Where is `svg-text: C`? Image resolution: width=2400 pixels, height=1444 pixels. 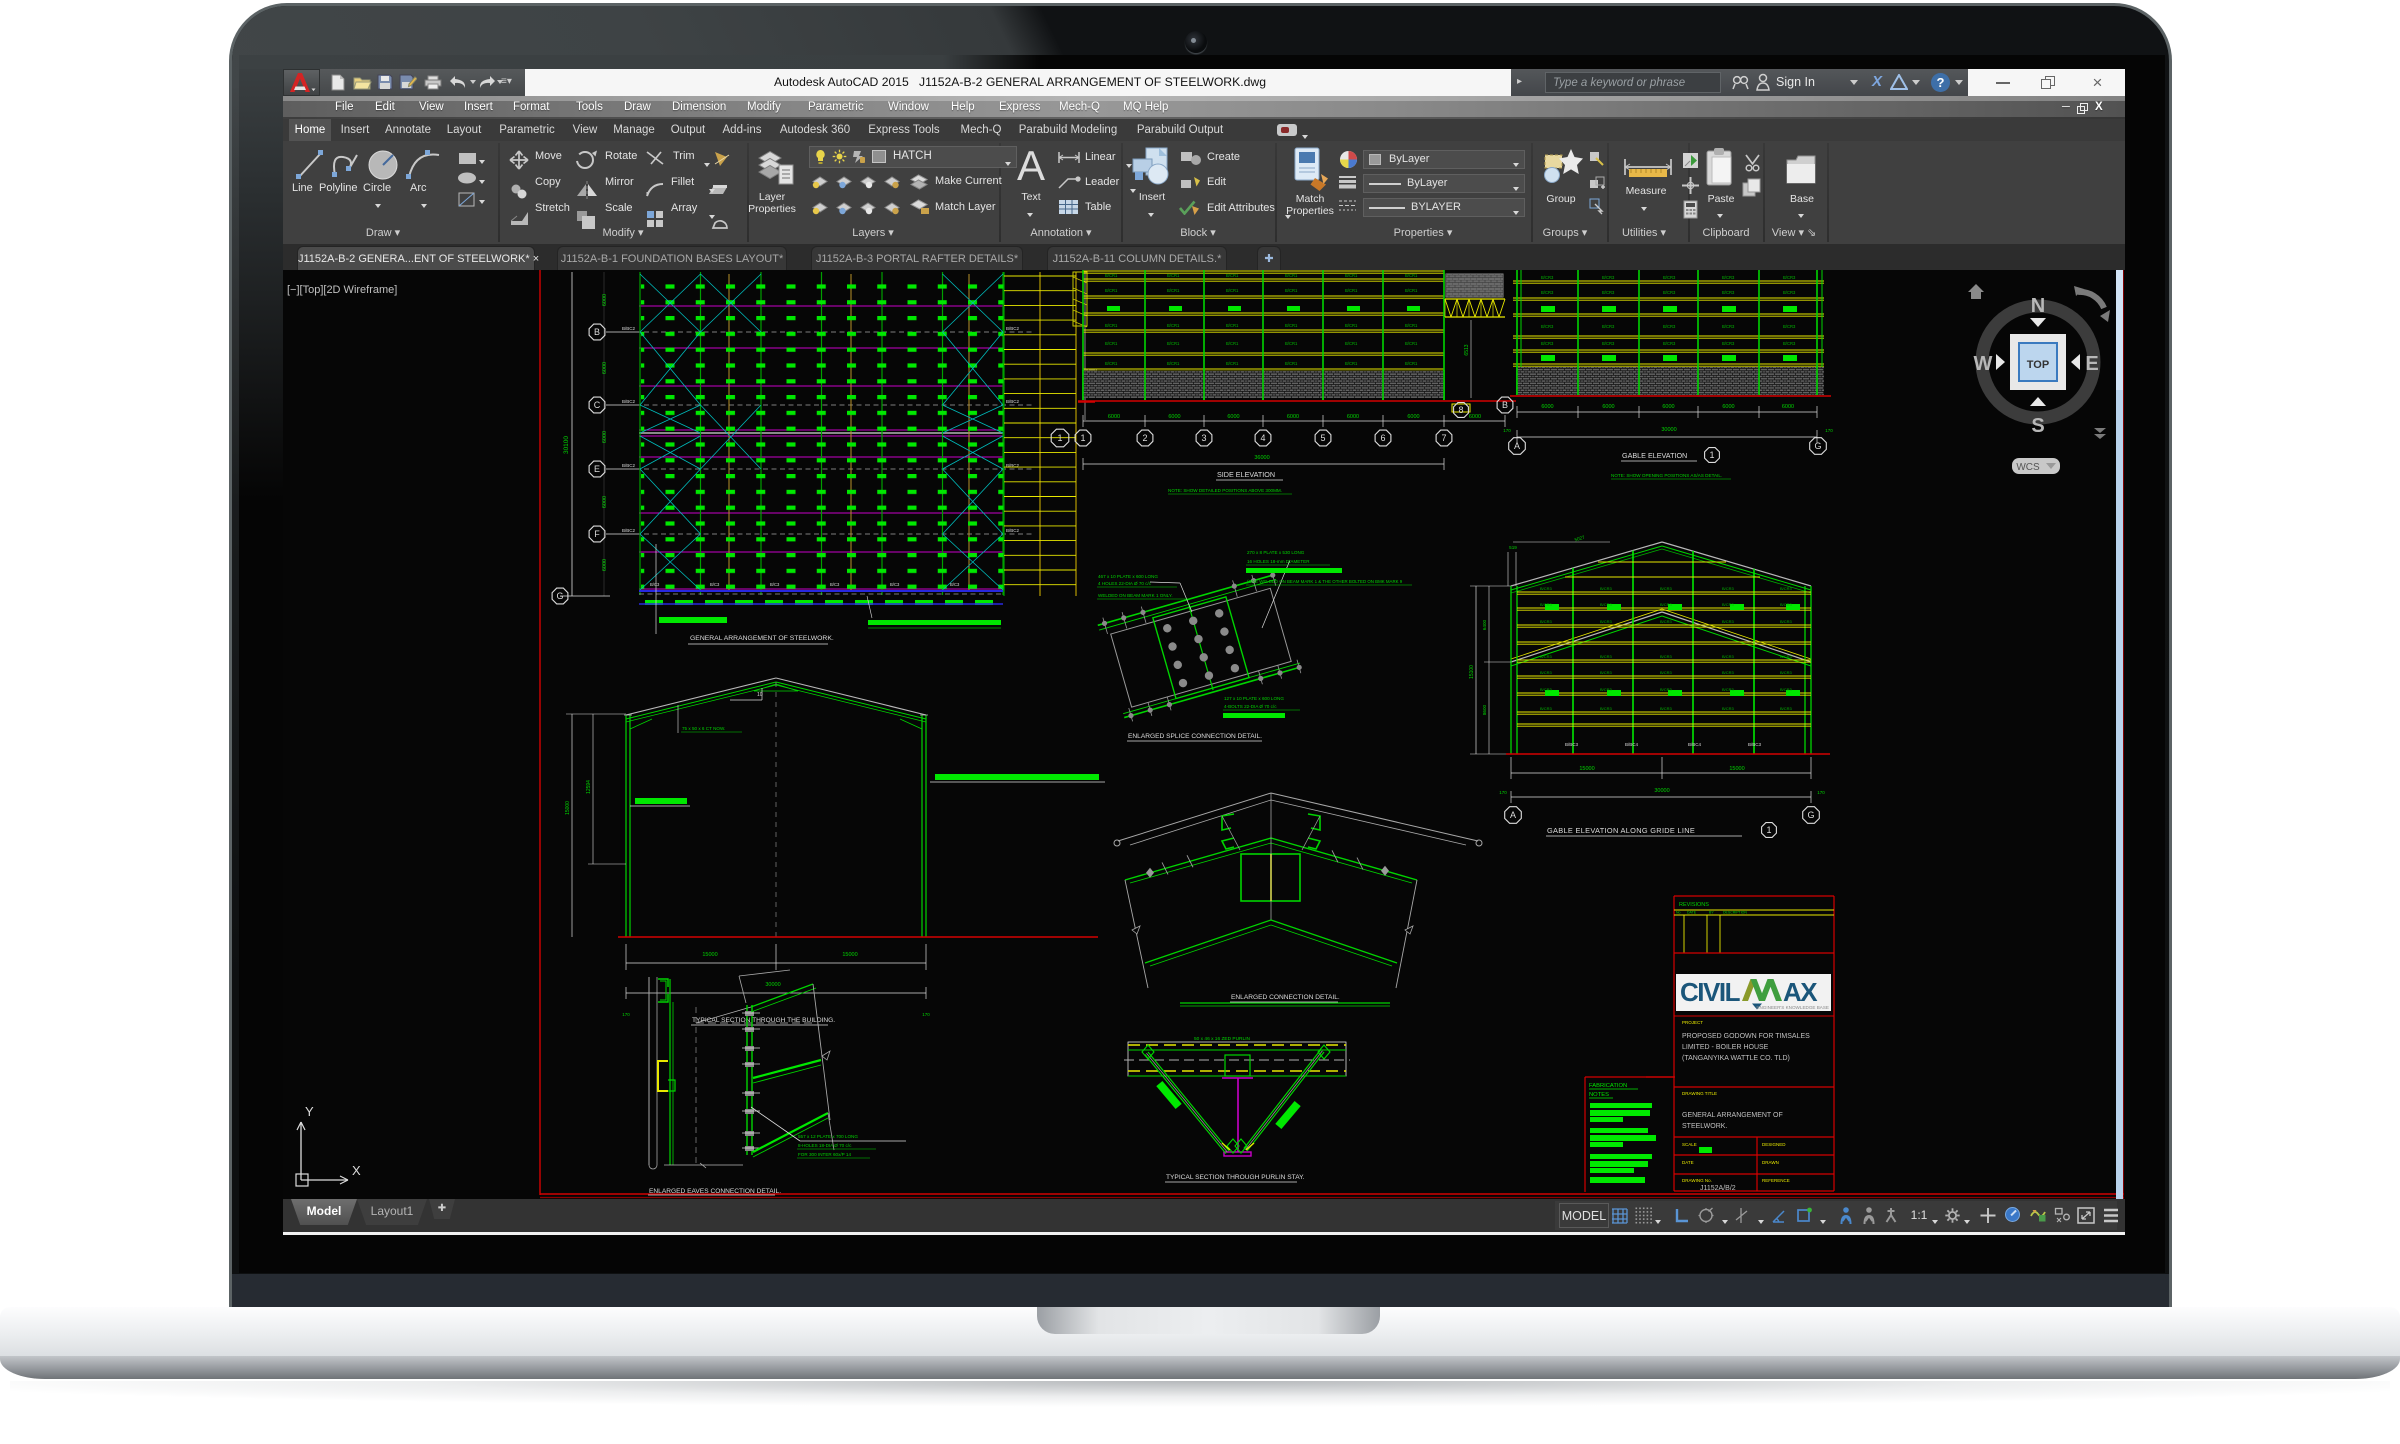 svg-text: C is located at coordinates (597, 405).